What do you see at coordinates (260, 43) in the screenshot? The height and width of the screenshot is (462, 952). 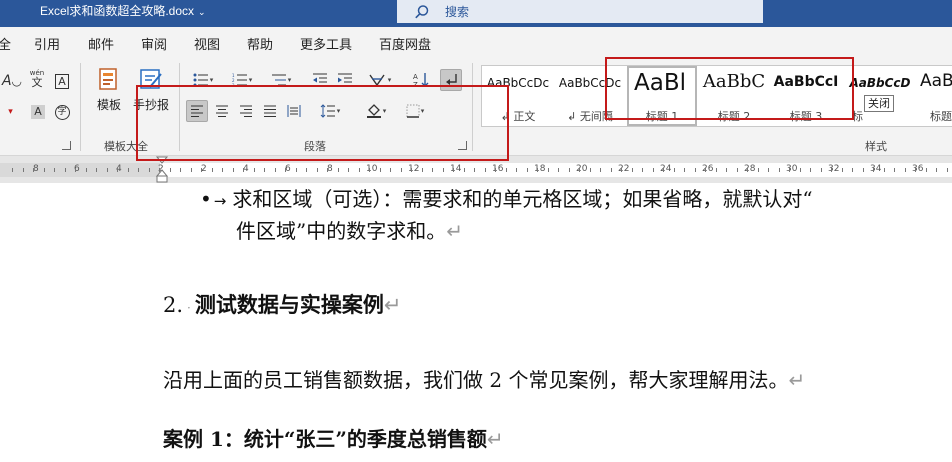 I see `menu-tab-help: 帮助` at bounding box center [260, 43].